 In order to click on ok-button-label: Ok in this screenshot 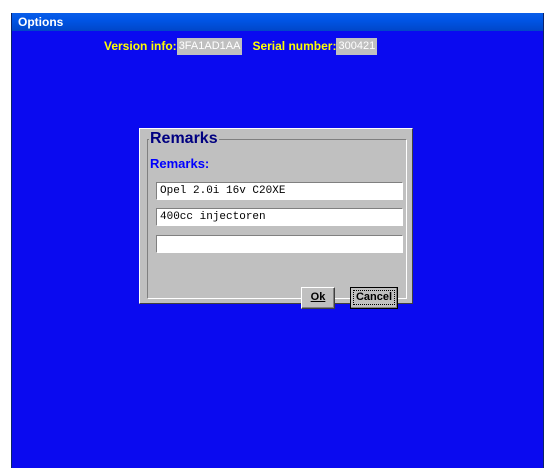, I will do `click(318, 297)`.